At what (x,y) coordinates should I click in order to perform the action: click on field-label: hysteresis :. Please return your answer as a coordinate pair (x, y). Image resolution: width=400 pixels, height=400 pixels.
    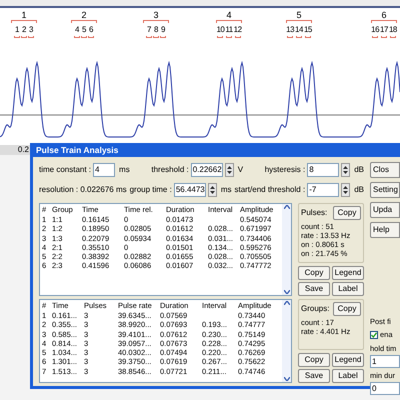
    Looking at the image, I should click on (285, 170).